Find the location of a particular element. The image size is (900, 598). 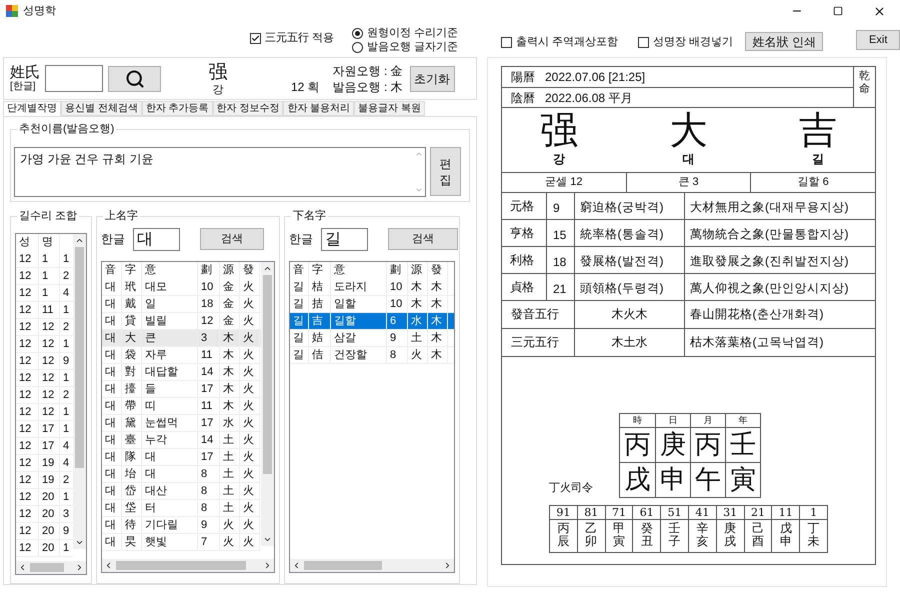

table-row: 대 旲 햇빛 7 火 火 is located at coordinates (181, 542).